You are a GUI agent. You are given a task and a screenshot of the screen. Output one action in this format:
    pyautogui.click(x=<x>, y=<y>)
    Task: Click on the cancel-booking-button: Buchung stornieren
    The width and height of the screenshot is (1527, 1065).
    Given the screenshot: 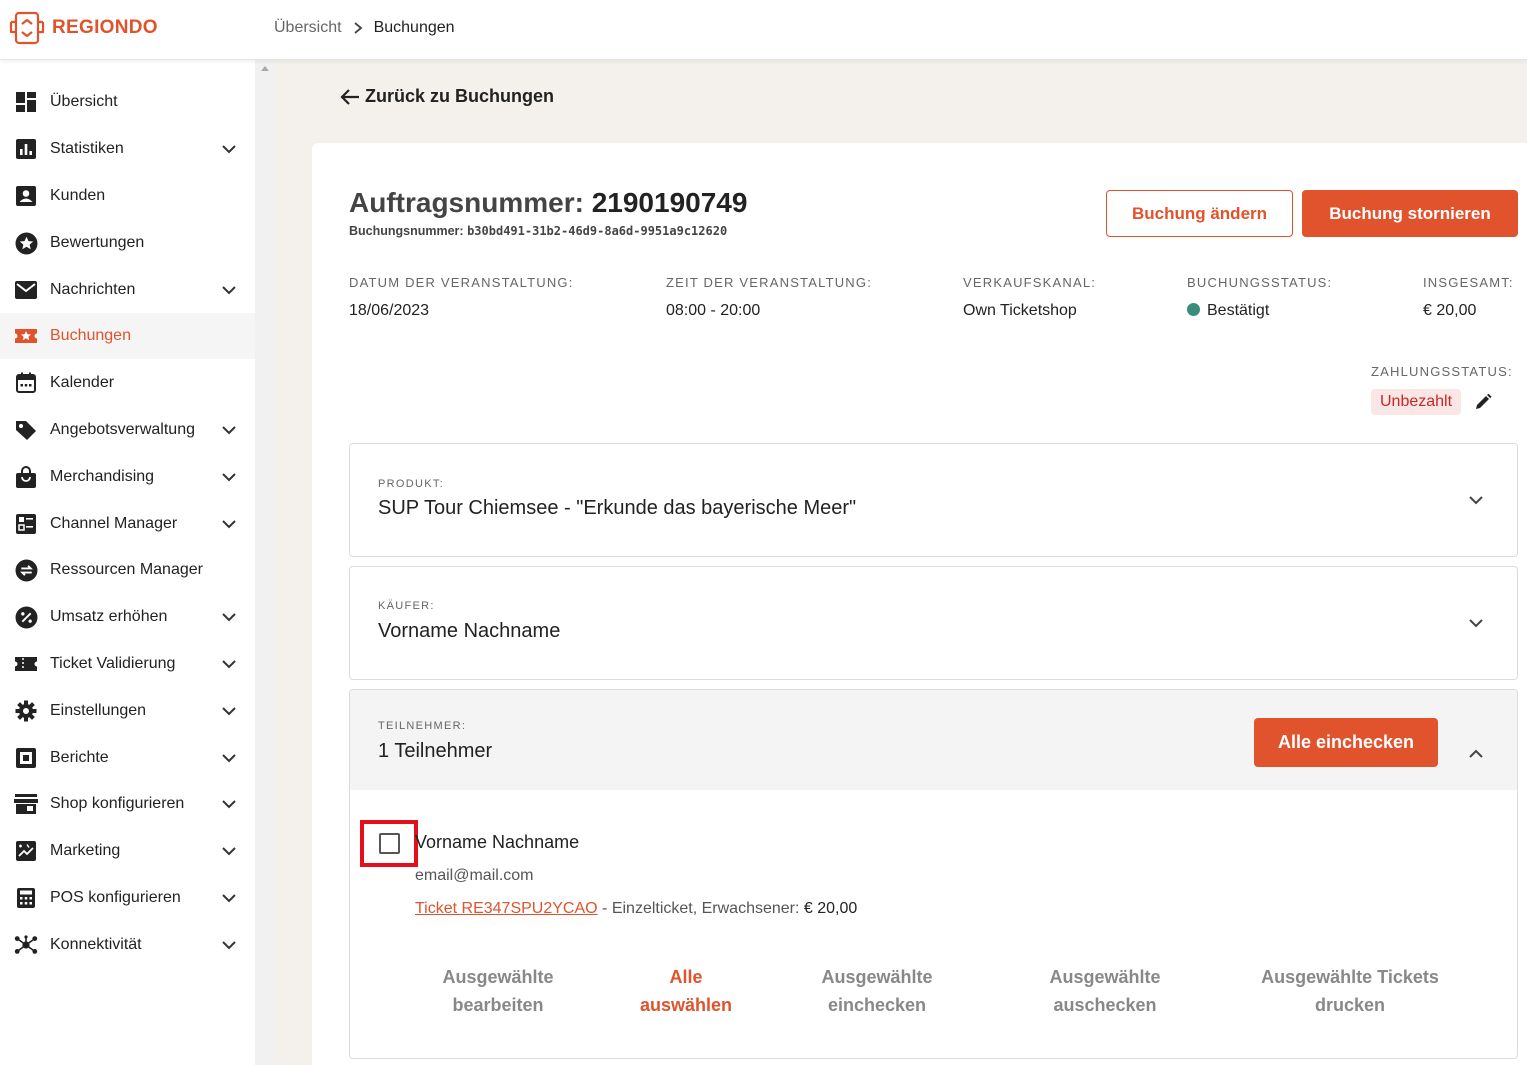 What is the action you would take?
    pyautogui.click(x=1410, y=213)
    